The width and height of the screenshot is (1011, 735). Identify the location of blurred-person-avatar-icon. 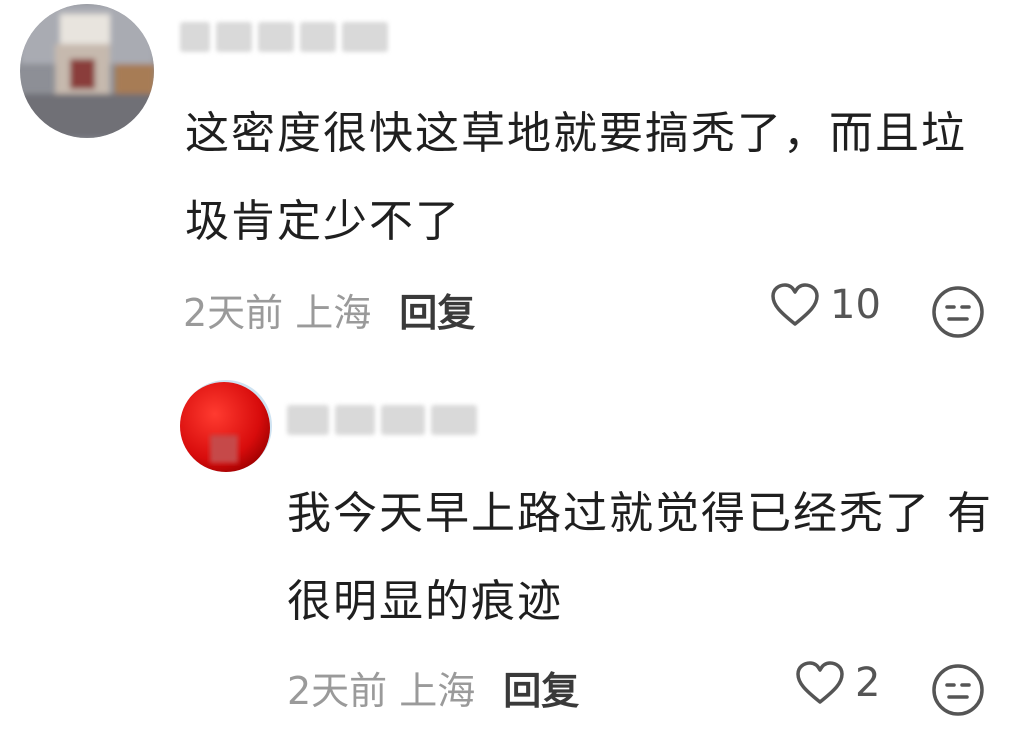
(87, 71).